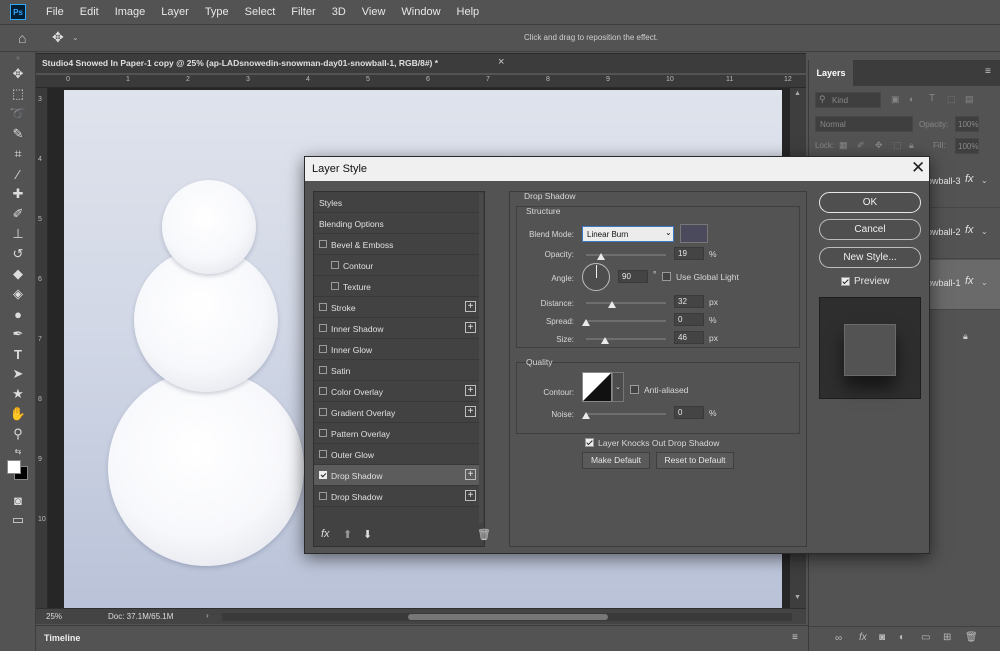  What do you see at coordinates (367, 534) in the screenshot?
I see `move-down-icon: ⬇` at bounding box center [367, 534].